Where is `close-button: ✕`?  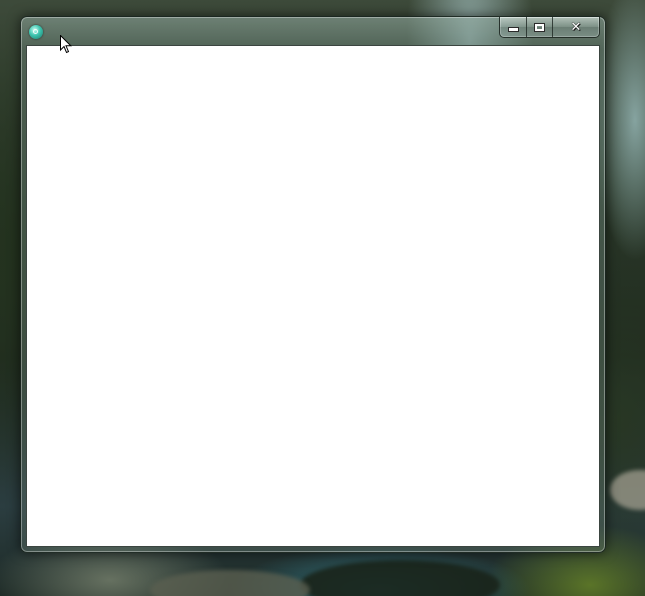
close-button: ✕ is located at coordinates (575, 27).